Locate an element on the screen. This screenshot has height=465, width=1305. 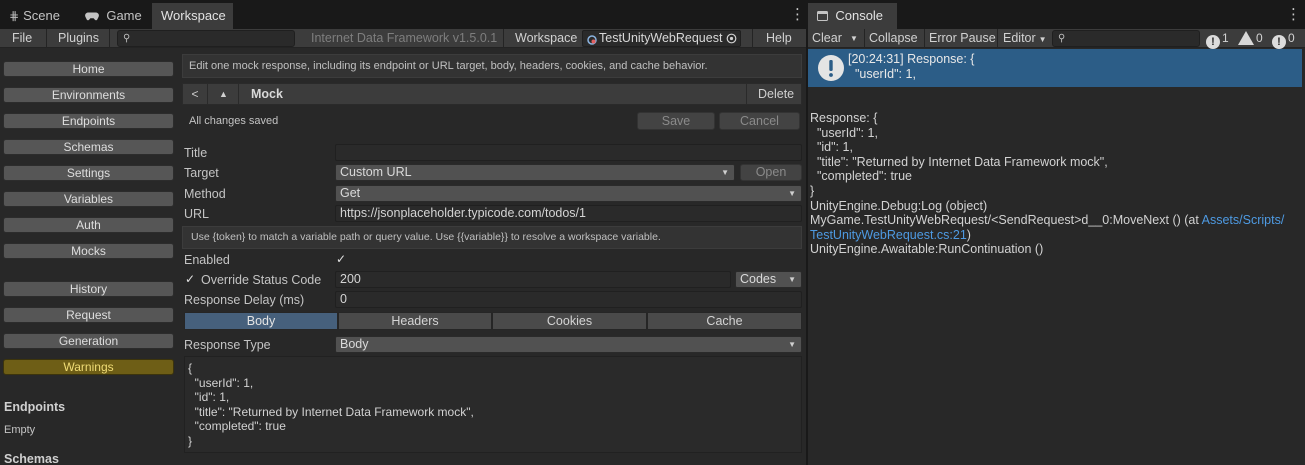
console-search-input: ⚲ is located at coordinates (1126, 38).